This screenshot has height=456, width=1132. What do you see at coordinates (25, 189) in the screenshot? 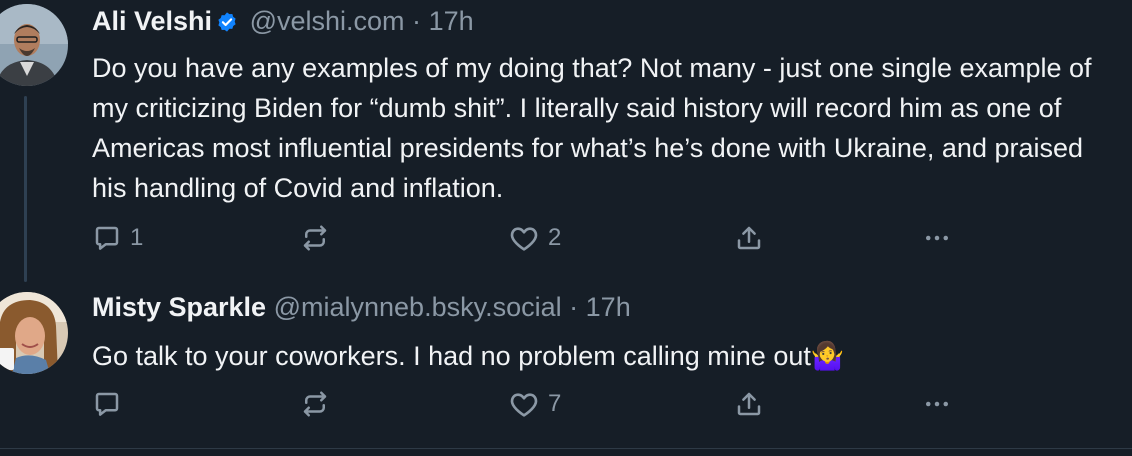
I see `thread-line` at bounding box center [25, 189].